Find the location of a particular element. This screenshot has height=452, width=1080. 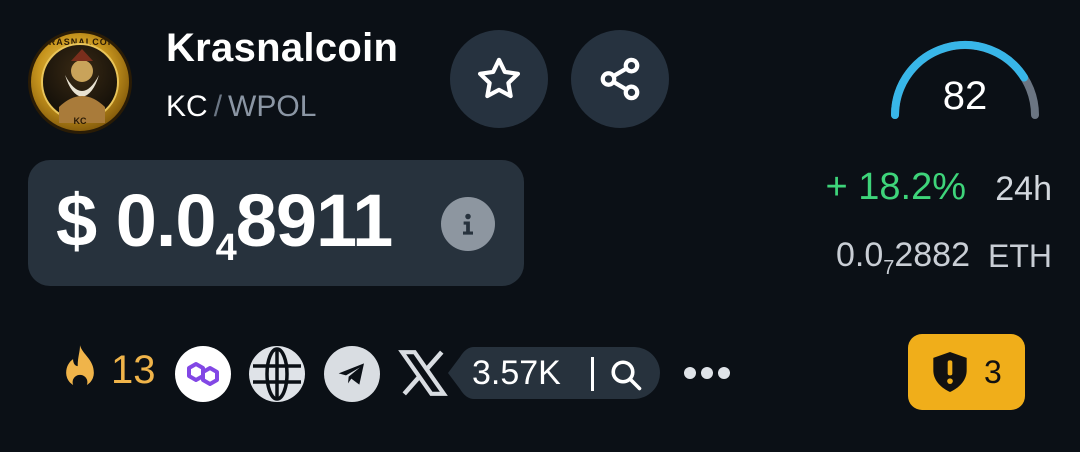

telegram-button is located at coordinates (352, 374).